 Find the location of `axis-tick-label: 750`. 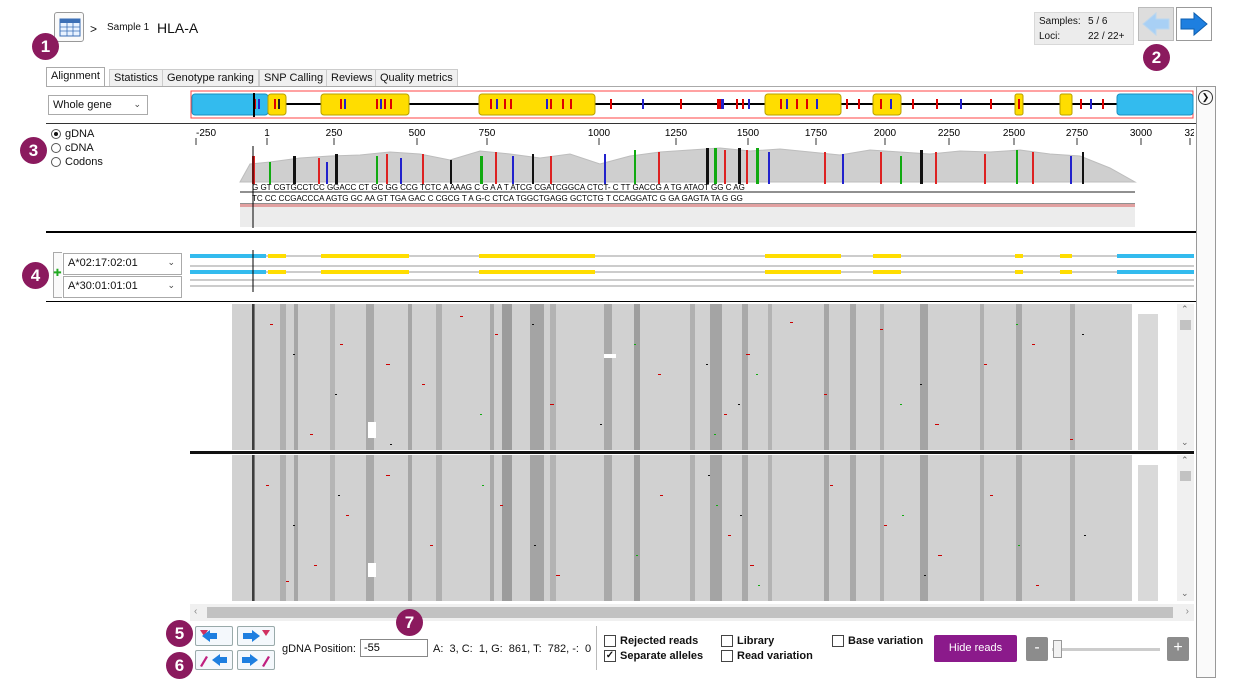

axis-tick-label: 750 is located at coordinates (487, 133).